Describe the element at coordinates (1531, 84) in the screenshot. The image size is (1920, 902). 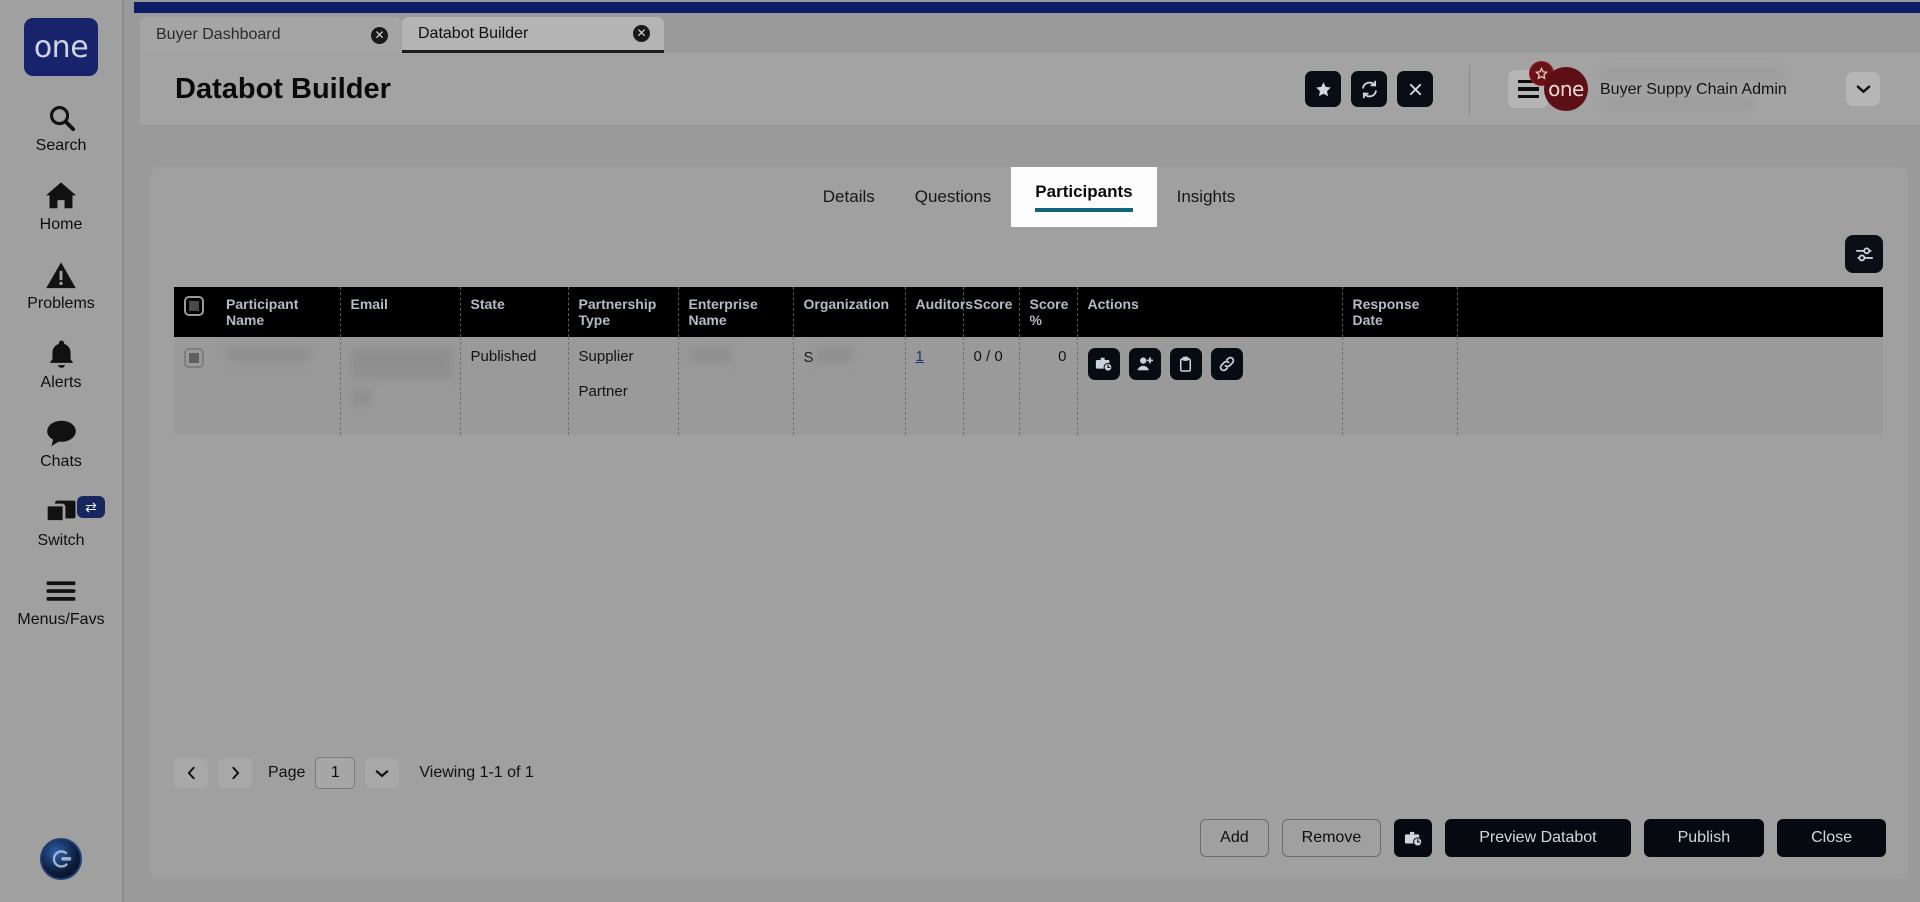
I see `header-menu-button` at that location.